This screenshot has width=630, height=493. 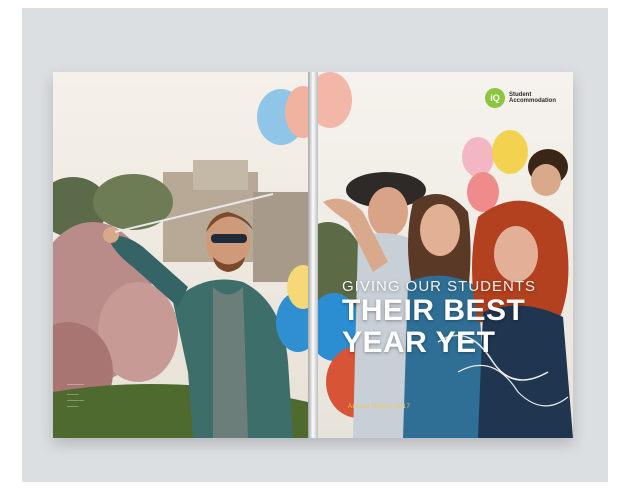 What do you see at coordinates (495, 98) in the screenshot?
I see `logo-badge: iQ` at bounding box center [495, 98].